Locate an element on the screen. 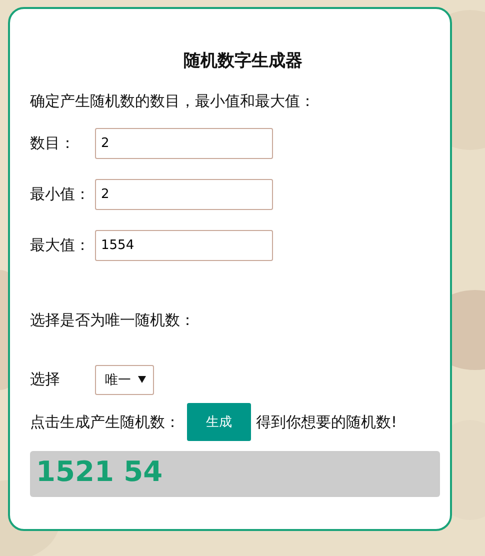 The height and width of the screenshot is (556, 485). select-label: 选择 is located at coordinates (45, 379).